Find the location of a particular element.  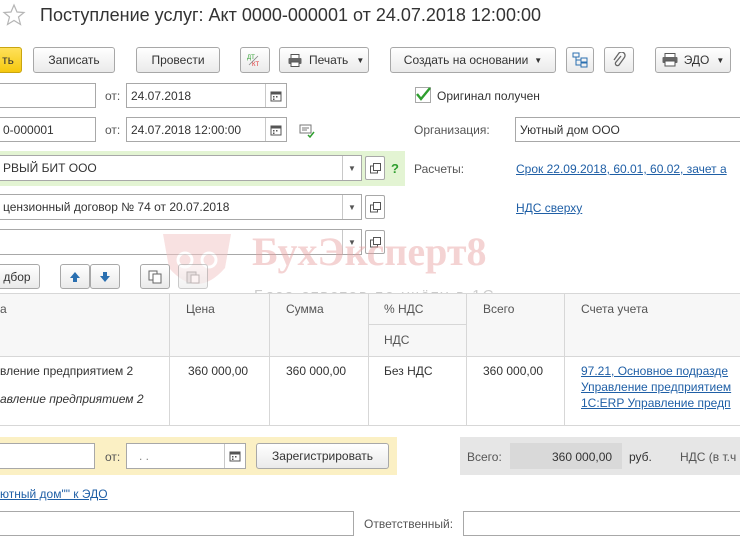

original-received-checkbox is located at coordinates (423, 95).